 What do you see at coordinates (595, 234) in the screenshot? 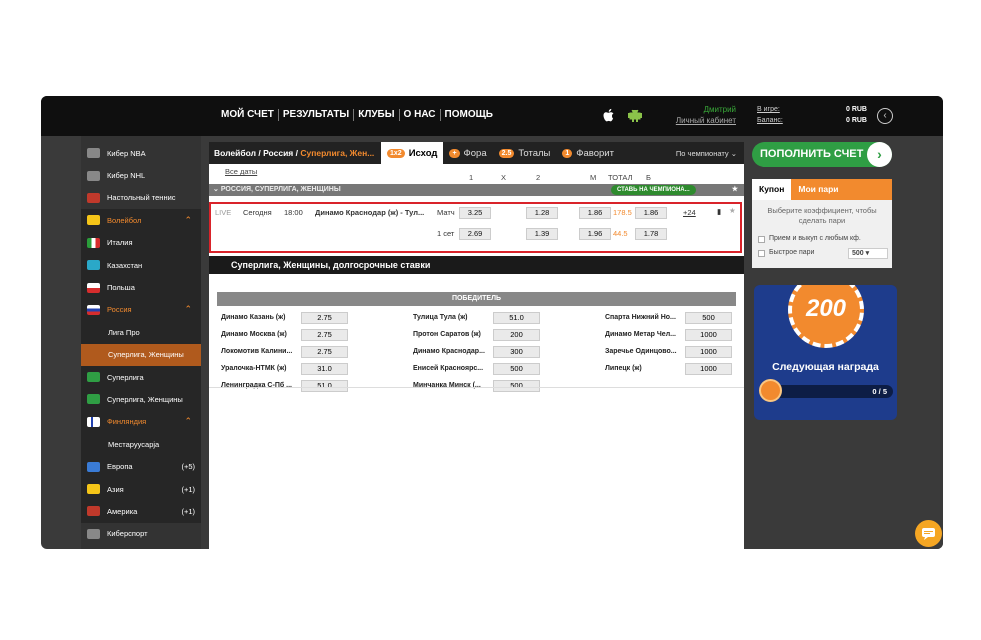
I see `odd-m: 1.96` at bounding box center [595, 234].